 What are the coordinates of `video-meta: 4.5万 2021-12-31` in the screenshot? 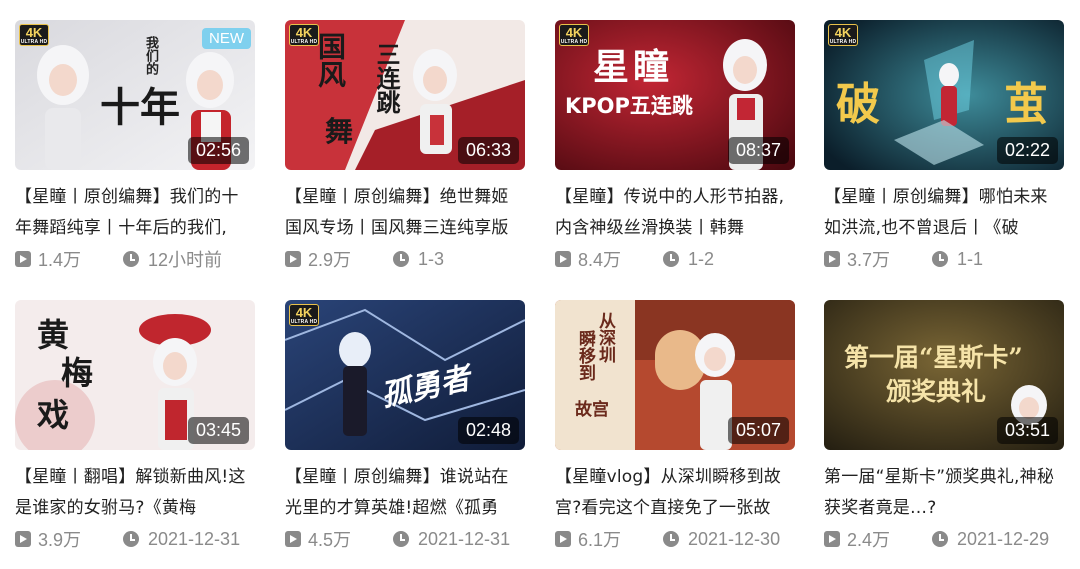 It's located at (405, 539).